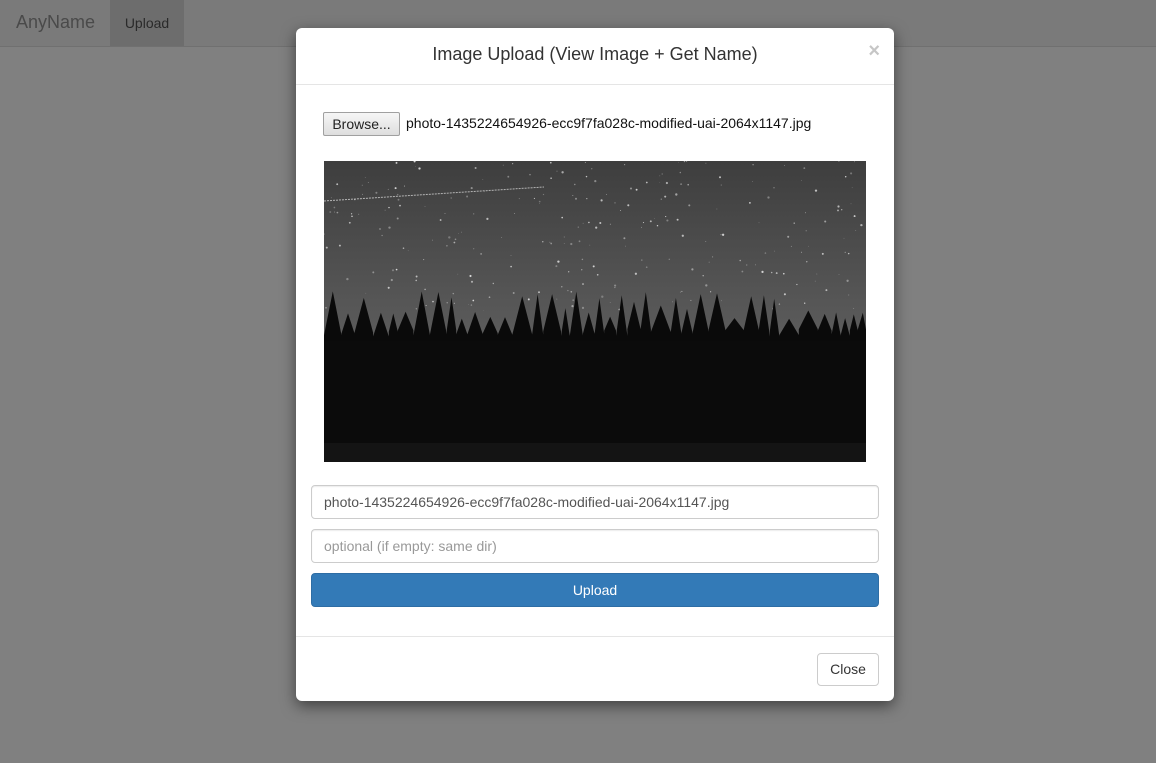 Image resolution: width=1156 pixels, height=763 pixels. I want to click on modal-title: Image Upload (View Image + Get Name), so click(595, 54).